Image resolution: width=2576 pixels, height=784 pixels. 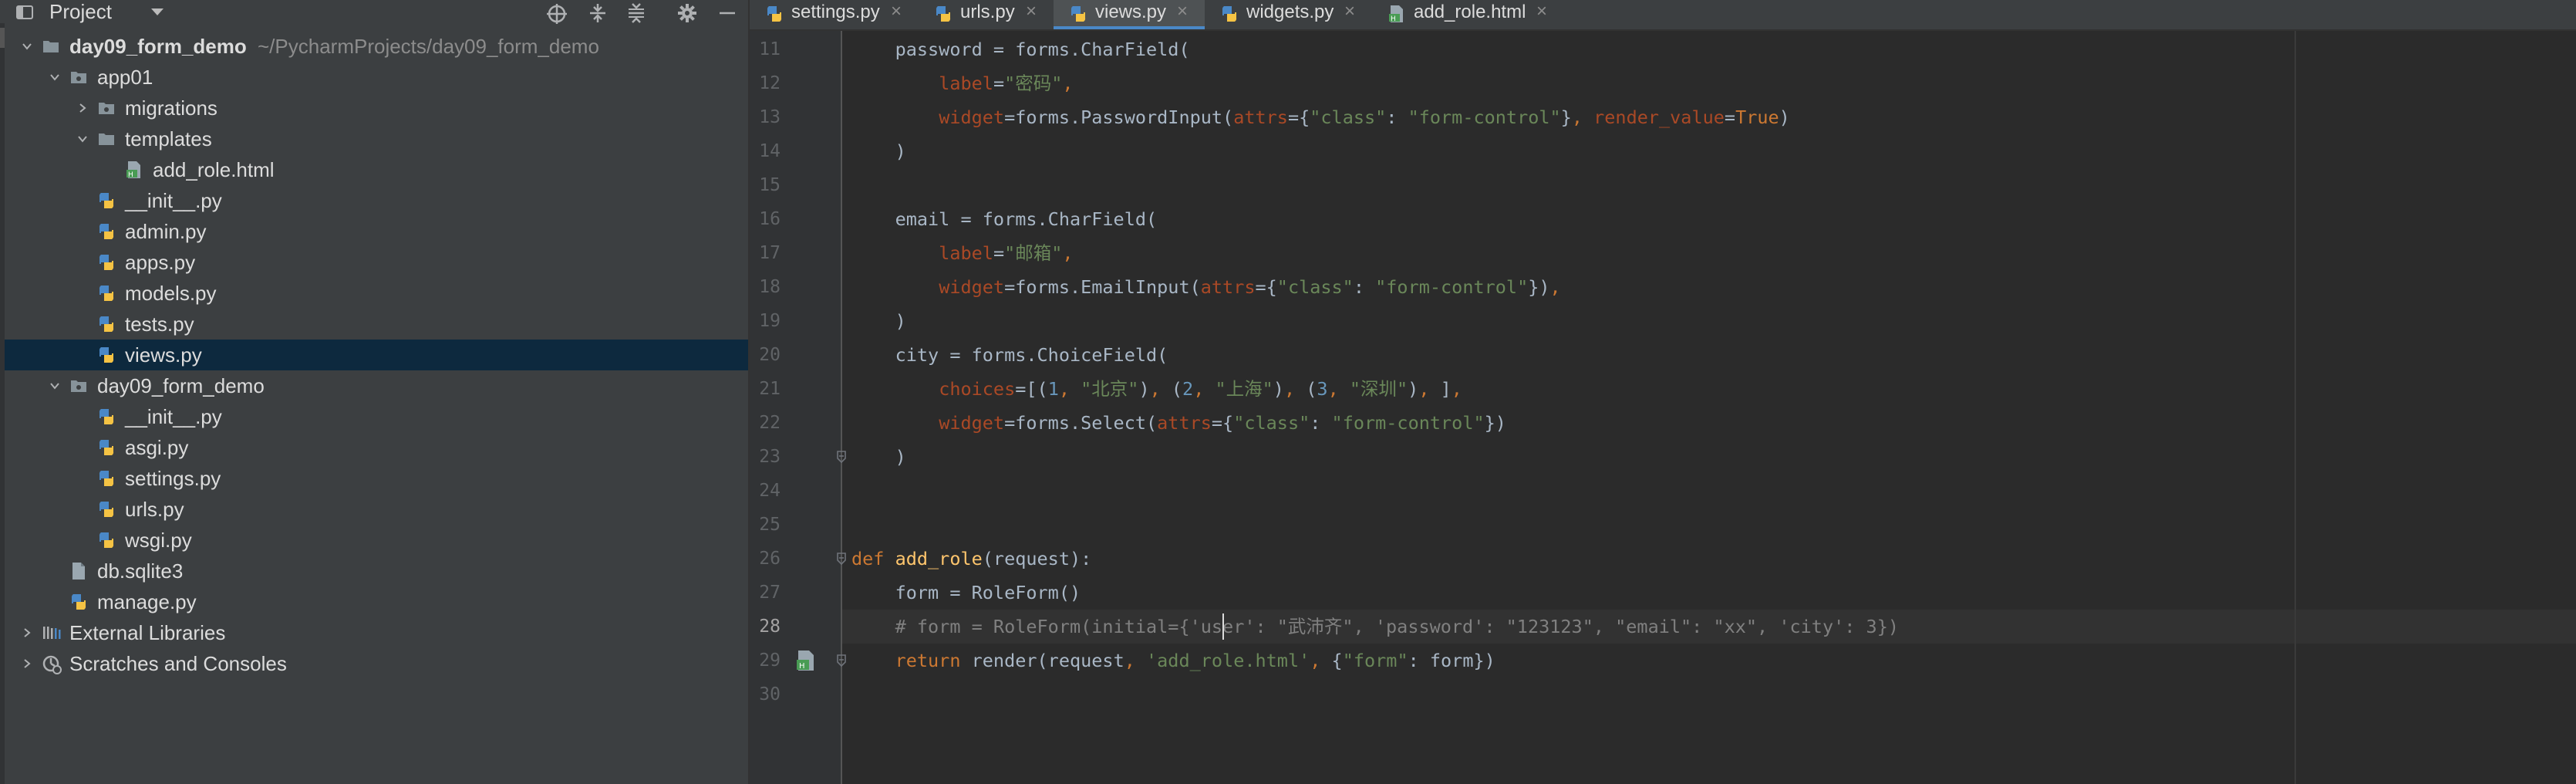 What do you see at coordinates (770, 389) in the screenshot?
I see `line-number: 21` at bounding box center [770, 389].